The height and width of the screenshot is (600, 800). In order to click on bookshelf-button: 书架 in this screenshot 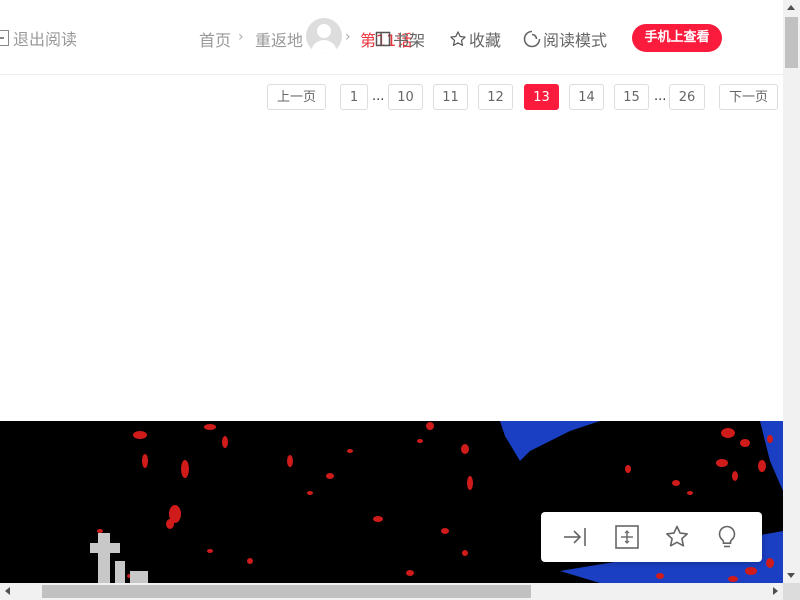, I will do `click(400, 39)`.